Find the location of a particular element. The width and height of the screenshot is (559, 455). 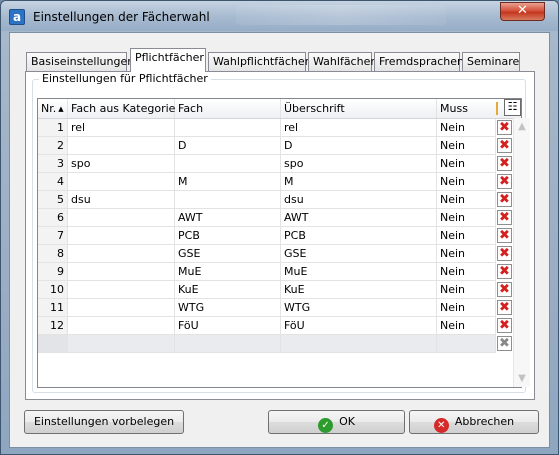

table-row: 12 FöU FöU Nein is located at coordinates (267, 326).